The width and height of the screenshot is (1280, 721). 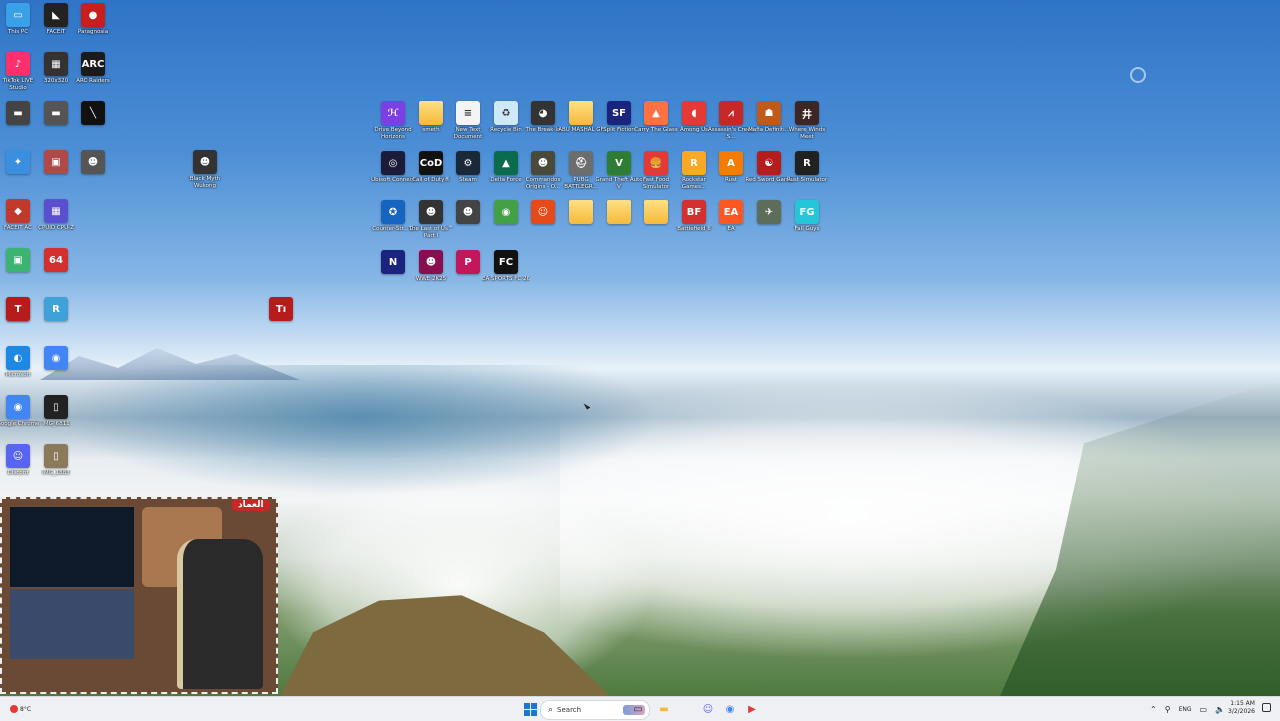 What do you see at coordinates (752, 709) in the screenshot?
I see `taskbar-youtube-button: ▶` at bounding box center [752, 709].